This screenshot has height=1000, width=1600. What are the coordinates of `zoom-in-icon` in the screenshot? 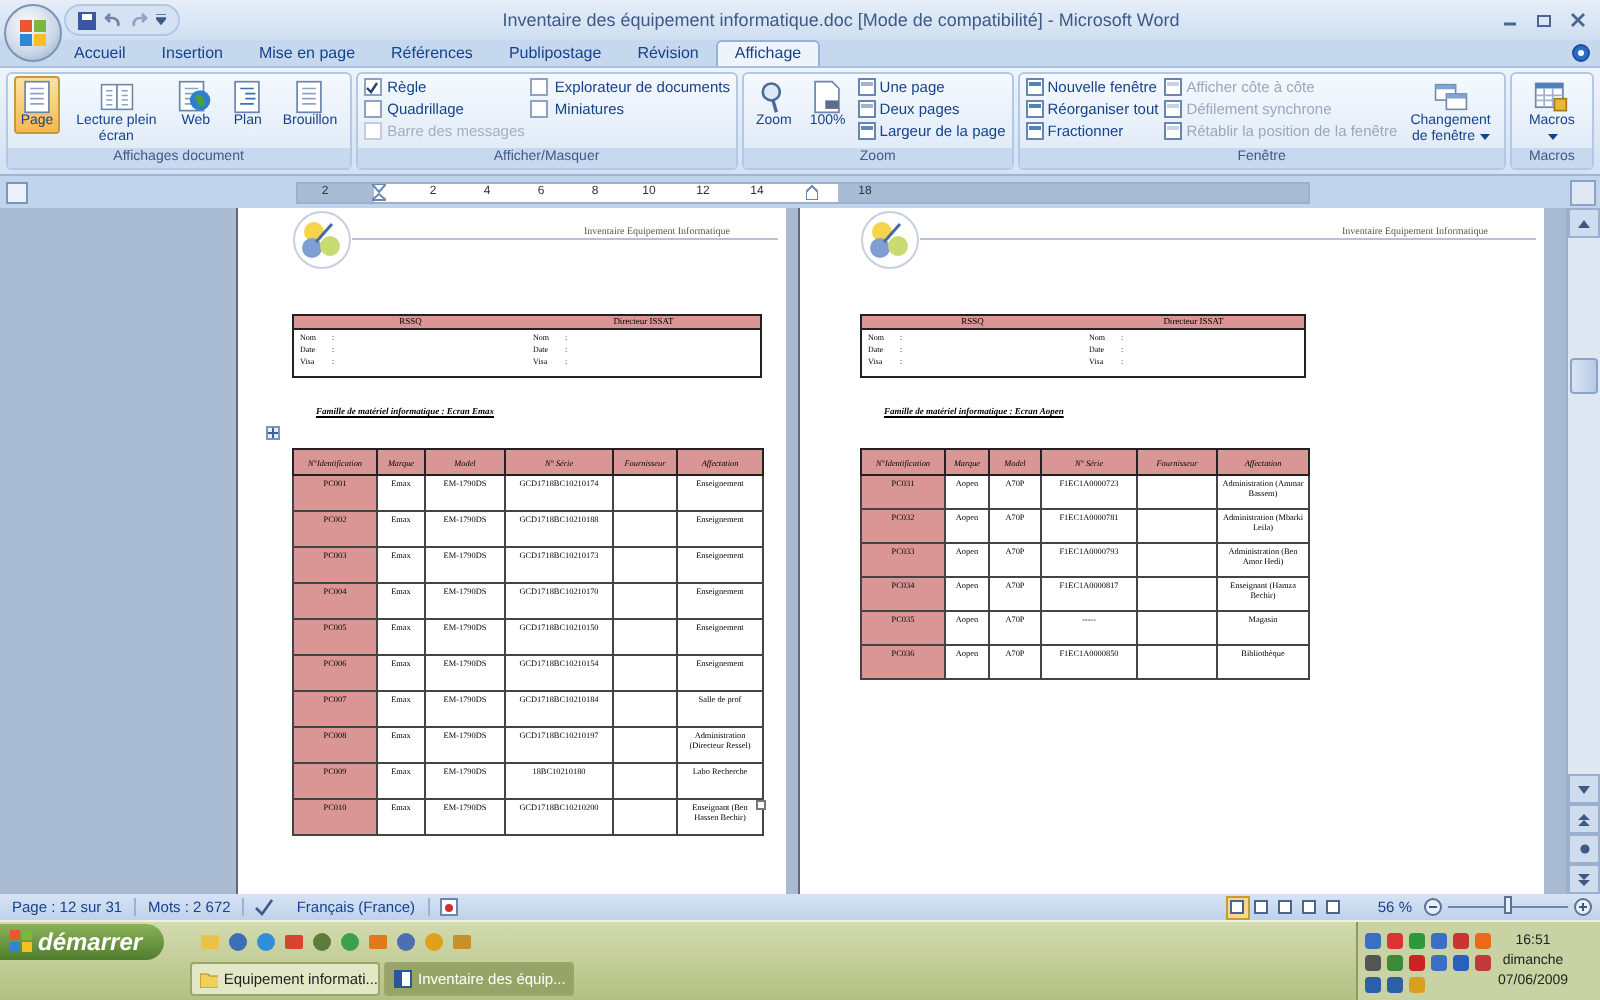 It's located at (1583, 907).